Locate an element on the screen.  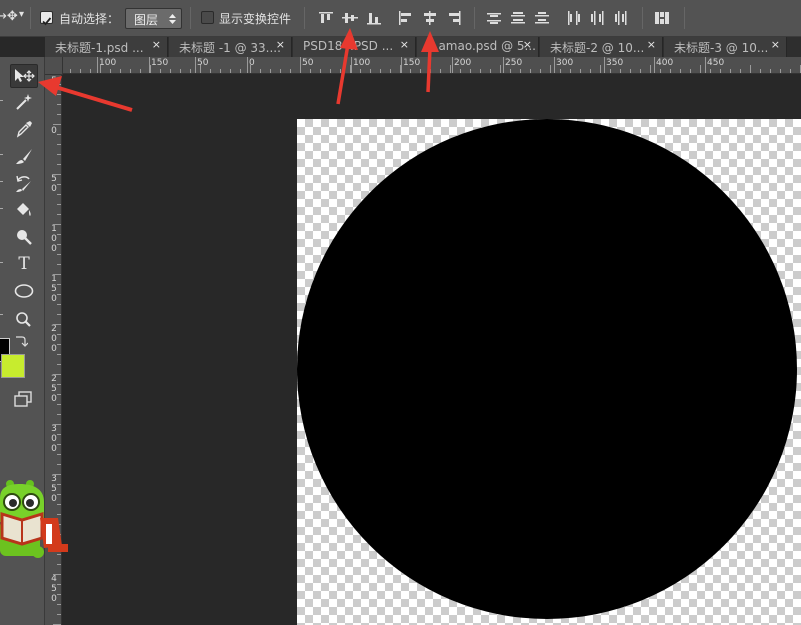
document-tab-5: 未标题-2 @ 10... × is located at coordinates (601, 47).